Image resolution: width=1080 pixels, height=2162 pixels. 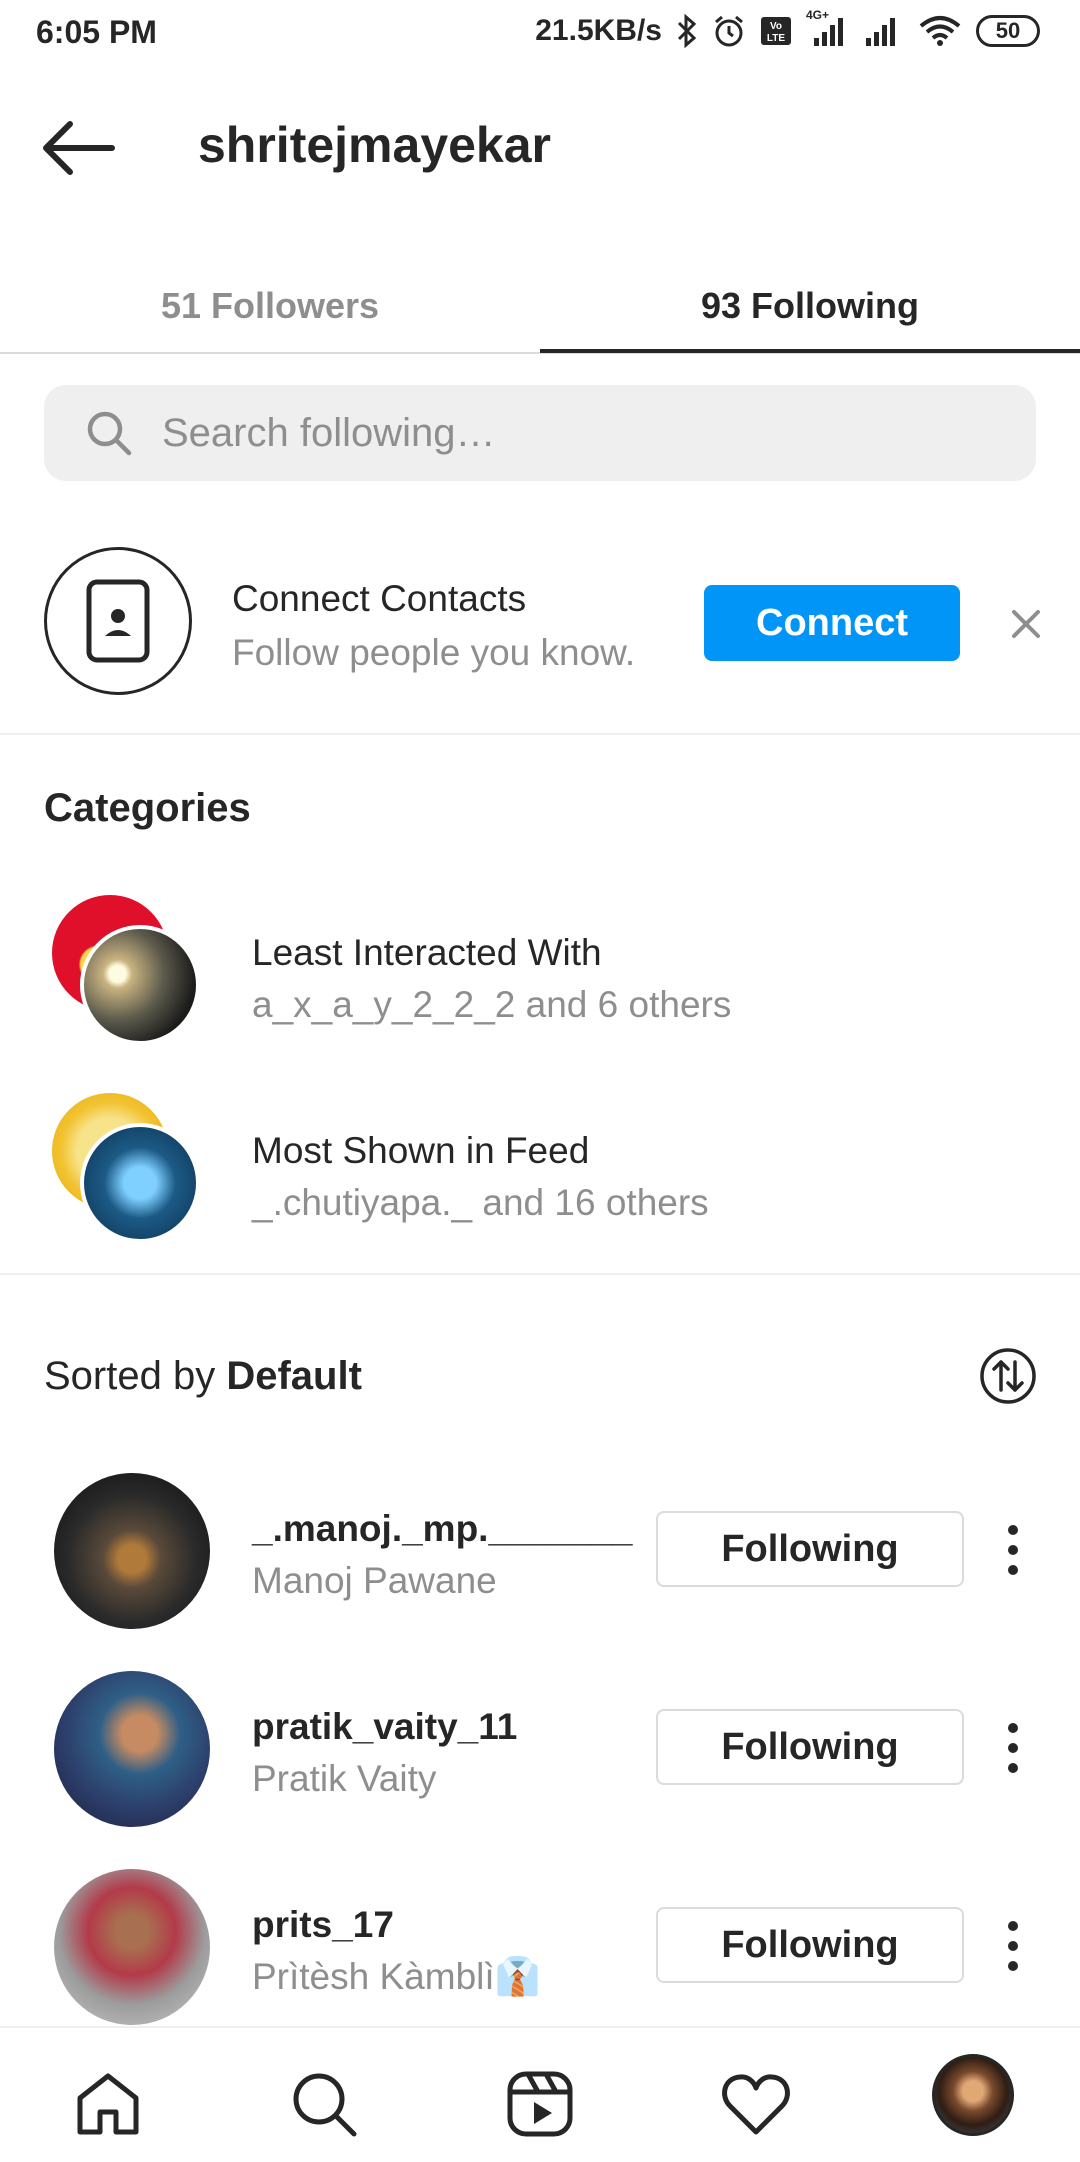 I want to click on network-badge: 4G+, so click(x=818, y=15).